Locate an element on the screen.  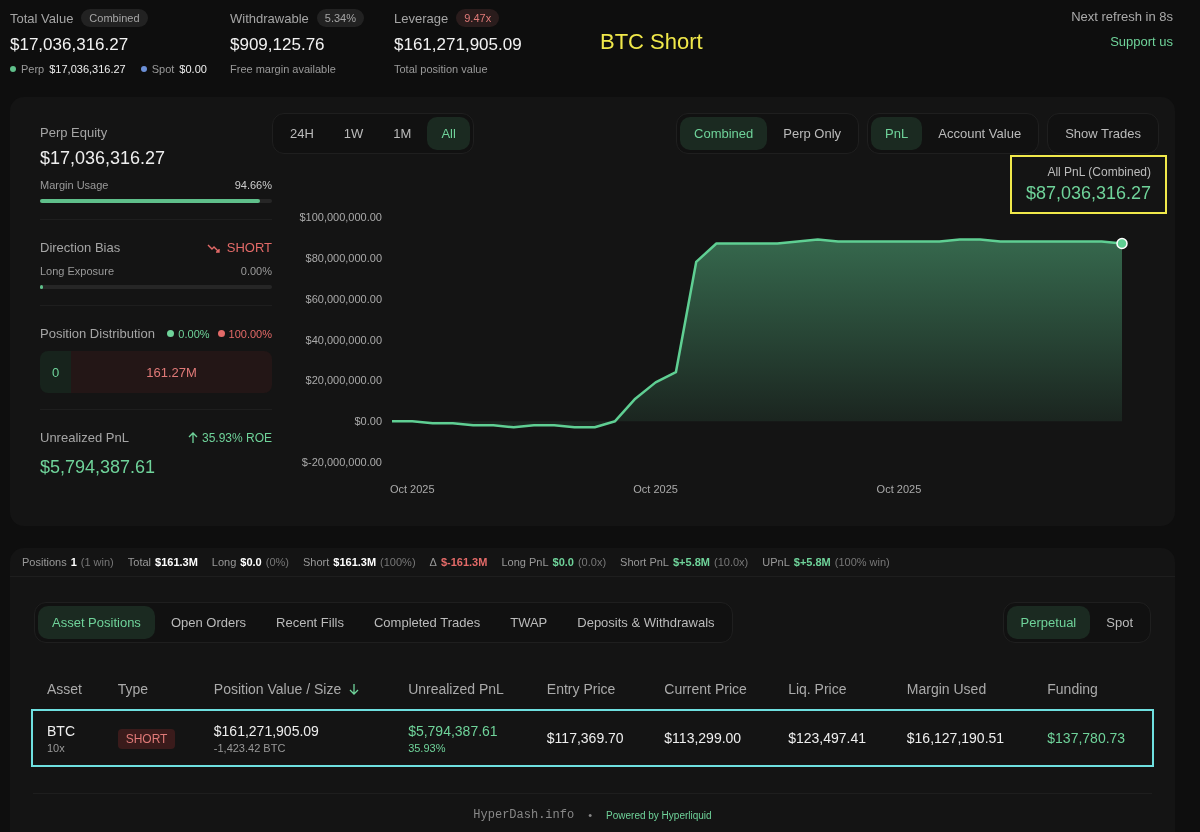
tab: All is located at coordinates (448, 133).